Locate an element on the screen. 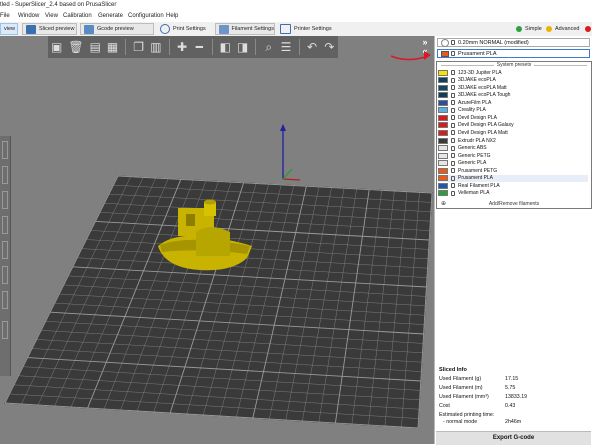  sliced-preview-icon is located at coordinates (31, 29).